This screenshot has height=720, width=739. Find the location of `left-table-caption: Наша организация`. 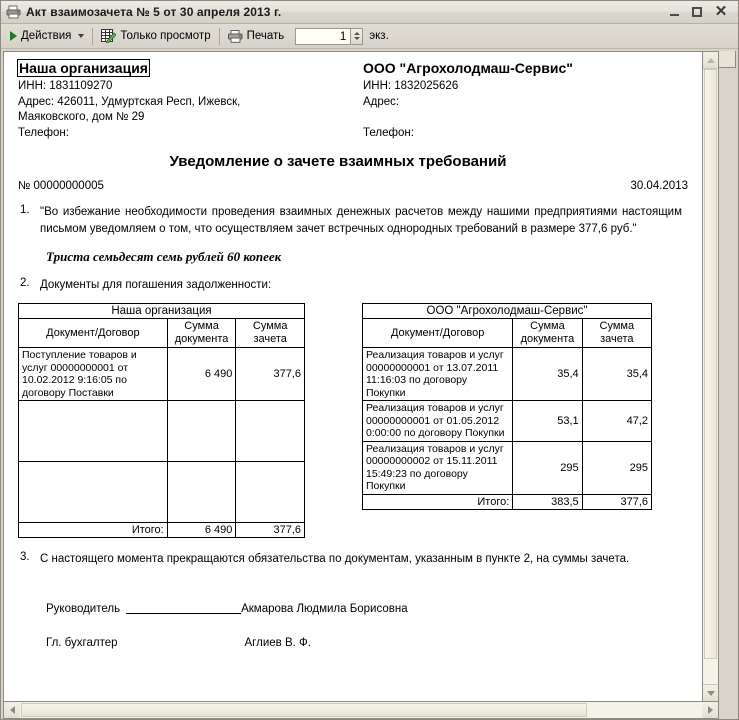

left-table-caption: Наша организация is located at coordinates (161, 311).